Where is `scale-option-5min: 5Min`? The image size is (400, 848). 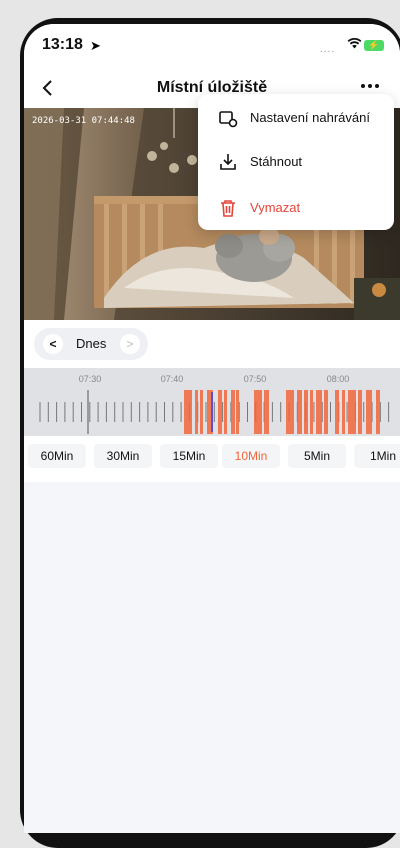 scale-option-5min: 5Min is located at coordinates (317, 456).